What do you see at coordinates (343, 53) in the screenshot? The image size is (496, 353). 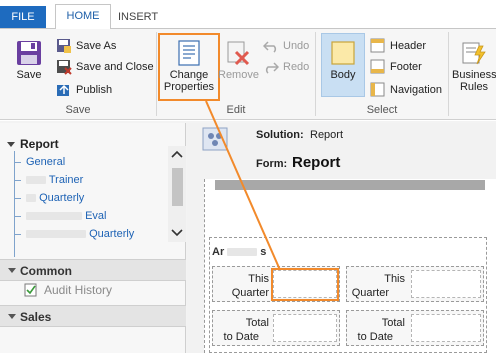 I see `body-icon` at bounding box center [343, 53].